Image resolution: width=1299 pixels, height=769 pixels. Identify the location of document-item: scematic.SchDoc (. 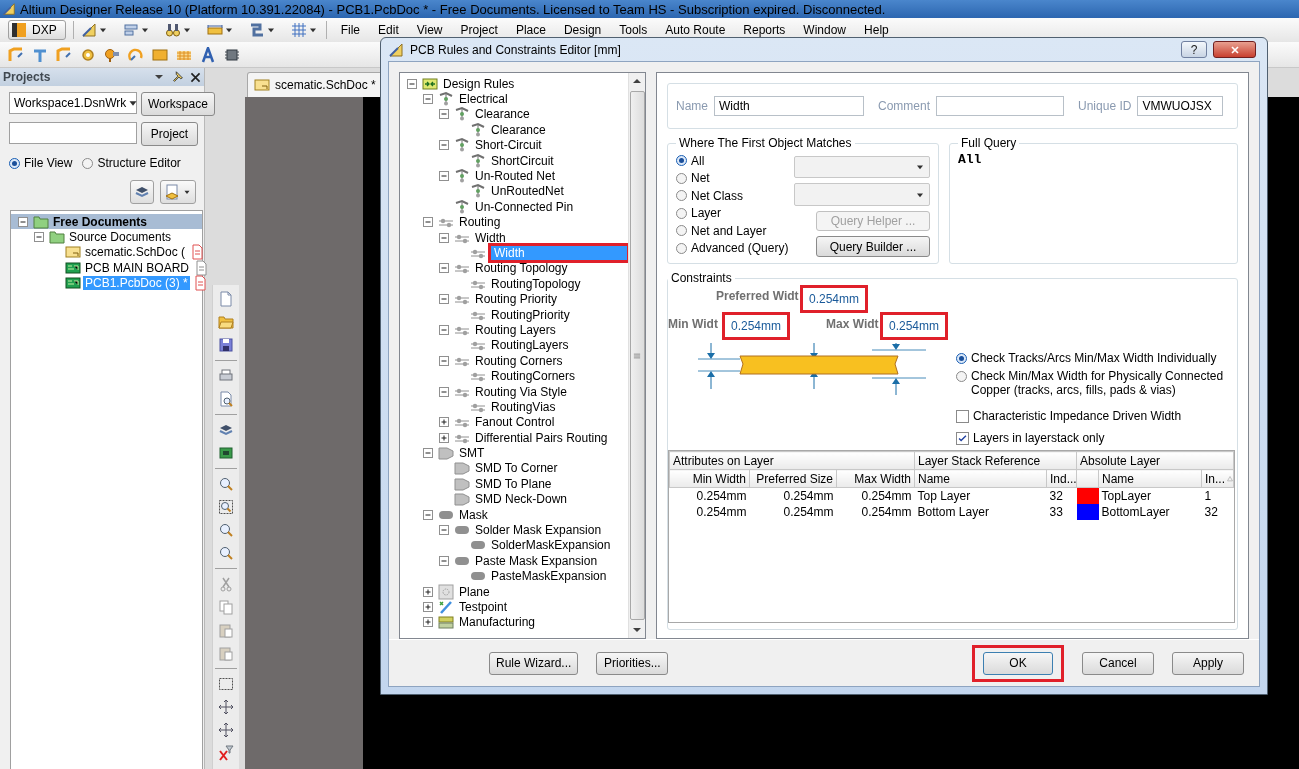
(135, 252).